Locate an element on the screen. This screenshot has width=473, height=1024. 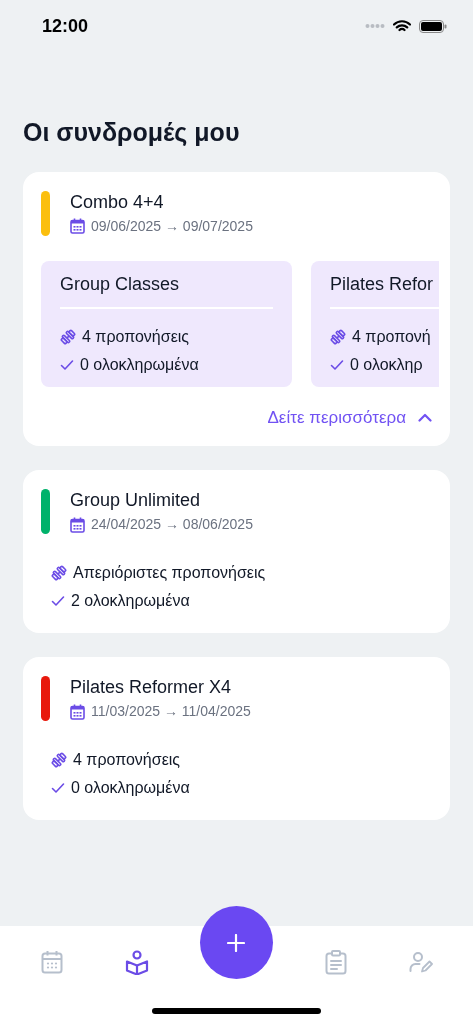
clipboard-icon is located at coordinates (335, 962).